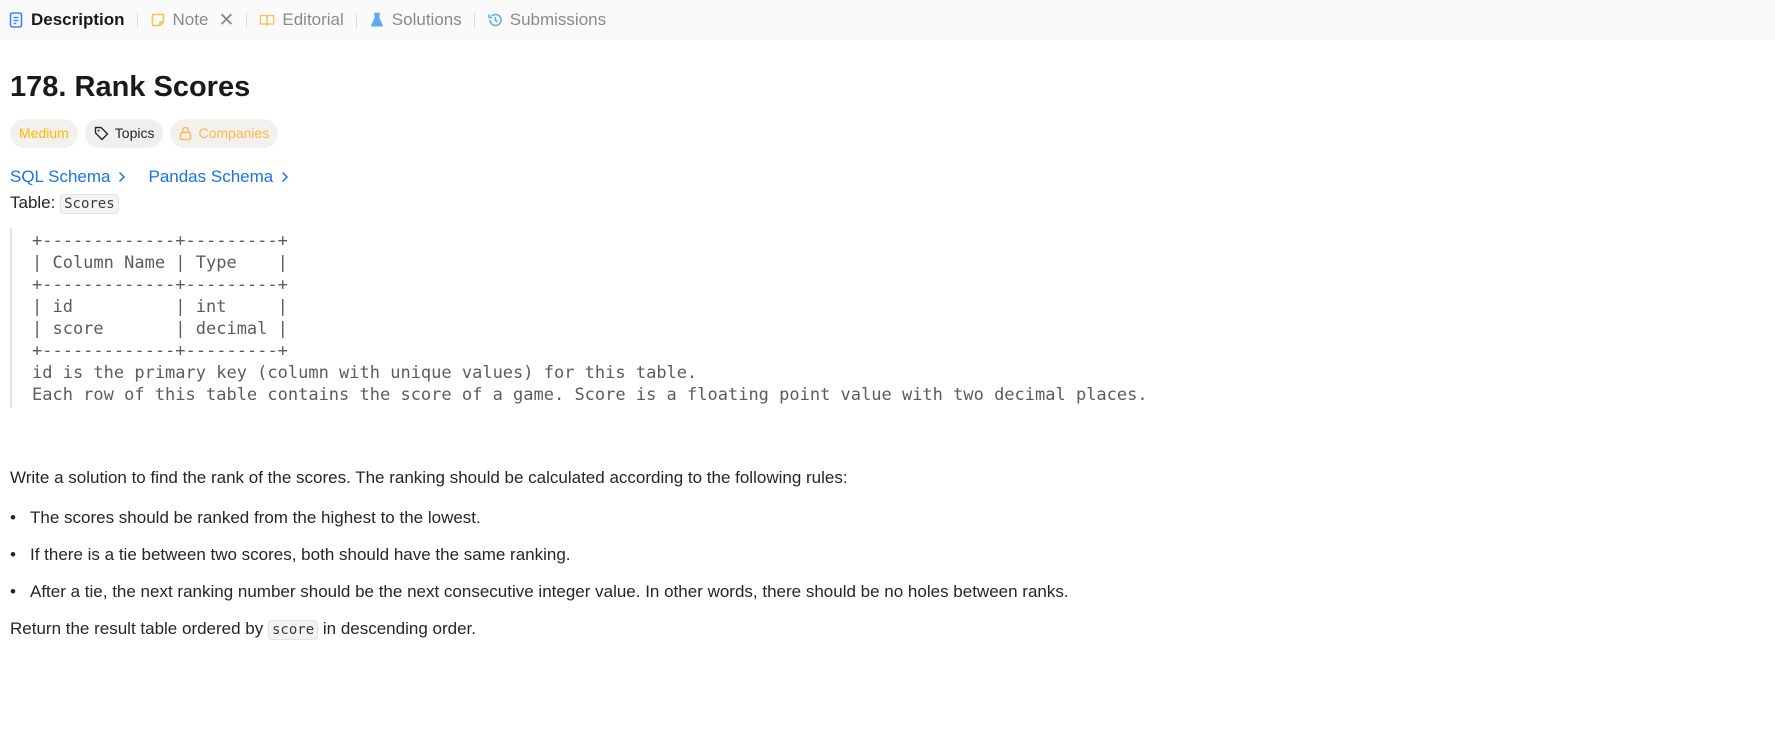  What do you see at coordinates (134, 133) in the screenshot?
I see `topics-label: Topics` at bounding box center [134, 133].